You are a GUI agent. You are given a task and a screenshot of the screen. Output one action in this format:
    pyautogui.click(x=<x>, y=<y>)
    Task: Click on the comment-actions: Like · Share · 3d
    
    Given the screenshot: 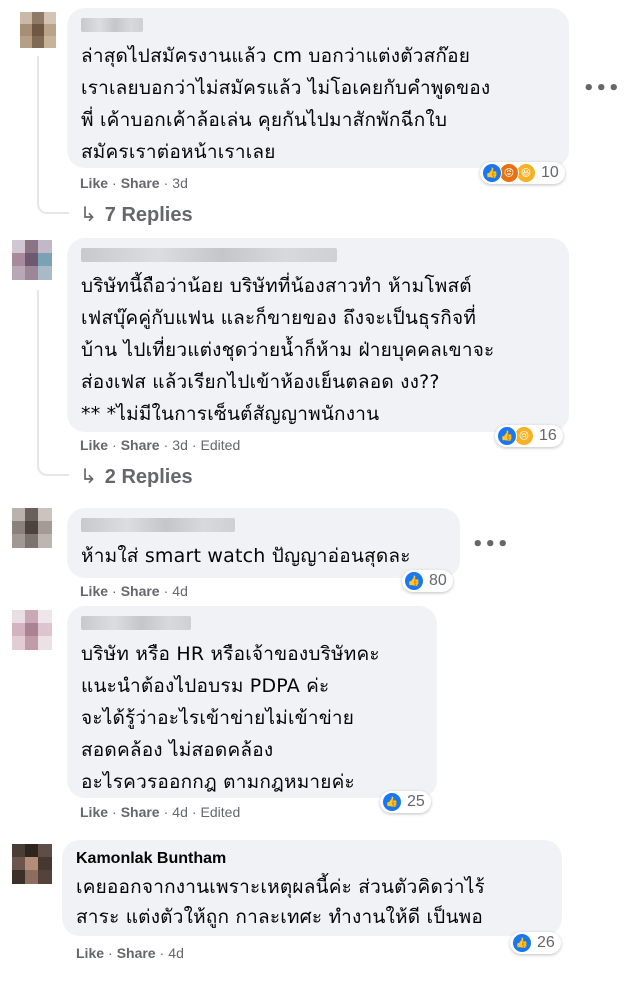 What is the action you would take?
    pyautogui.click(x=134, y=183)
    